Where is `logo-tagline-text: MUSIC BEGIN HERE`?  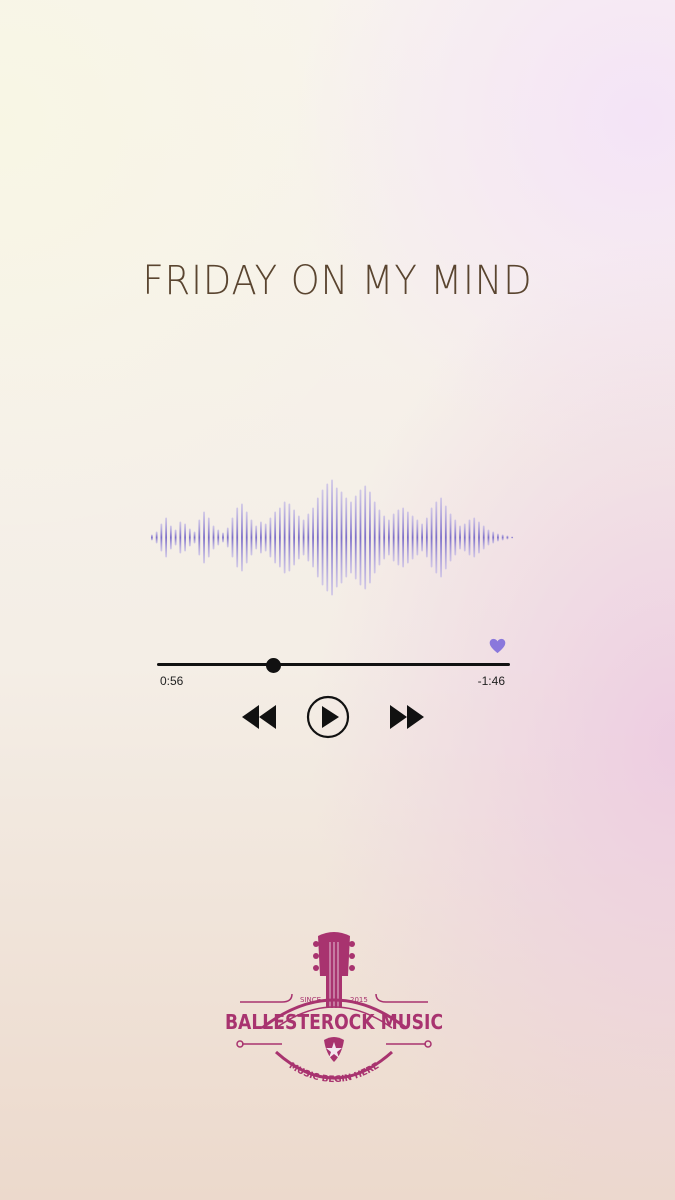
logo-tagline-text: MUSIC BEGIN HERE is located at coordinates (334, 1073).